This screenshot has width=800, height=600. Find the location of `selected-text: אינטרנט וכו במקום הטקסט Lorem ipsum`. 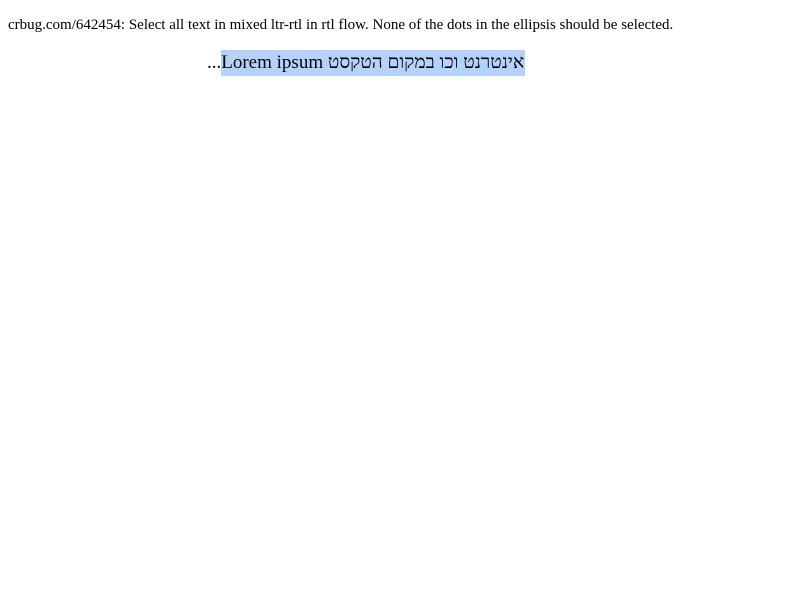

selected-text: אינטרנט וכו במקום הטקסט Lorem ipsum is located at coordinates (373, 63).